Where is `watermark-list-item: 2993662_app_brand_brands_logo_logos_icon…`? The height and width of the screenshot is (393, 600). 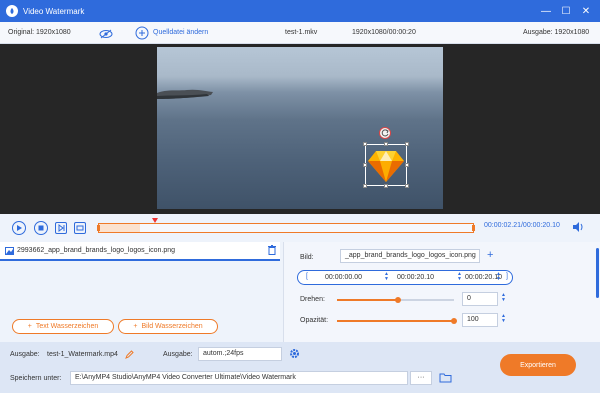 watermark-list-item: 2993662_app_brand_brands_logo_logos_icon… is located at coordinates (140, 251).